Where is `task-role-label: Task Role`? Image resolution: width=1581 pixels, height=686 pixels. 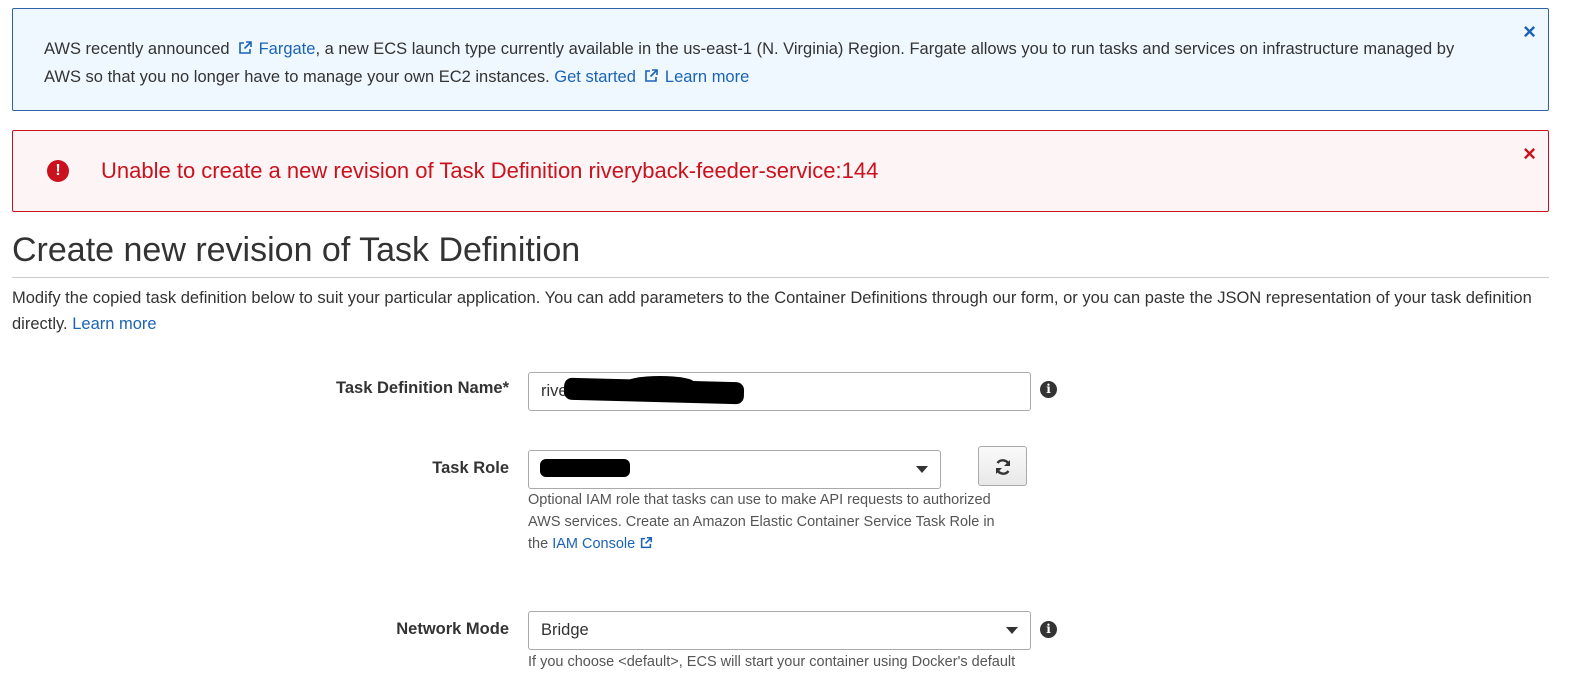 task-role-label: Task Role is located at coordinates (470, 468).